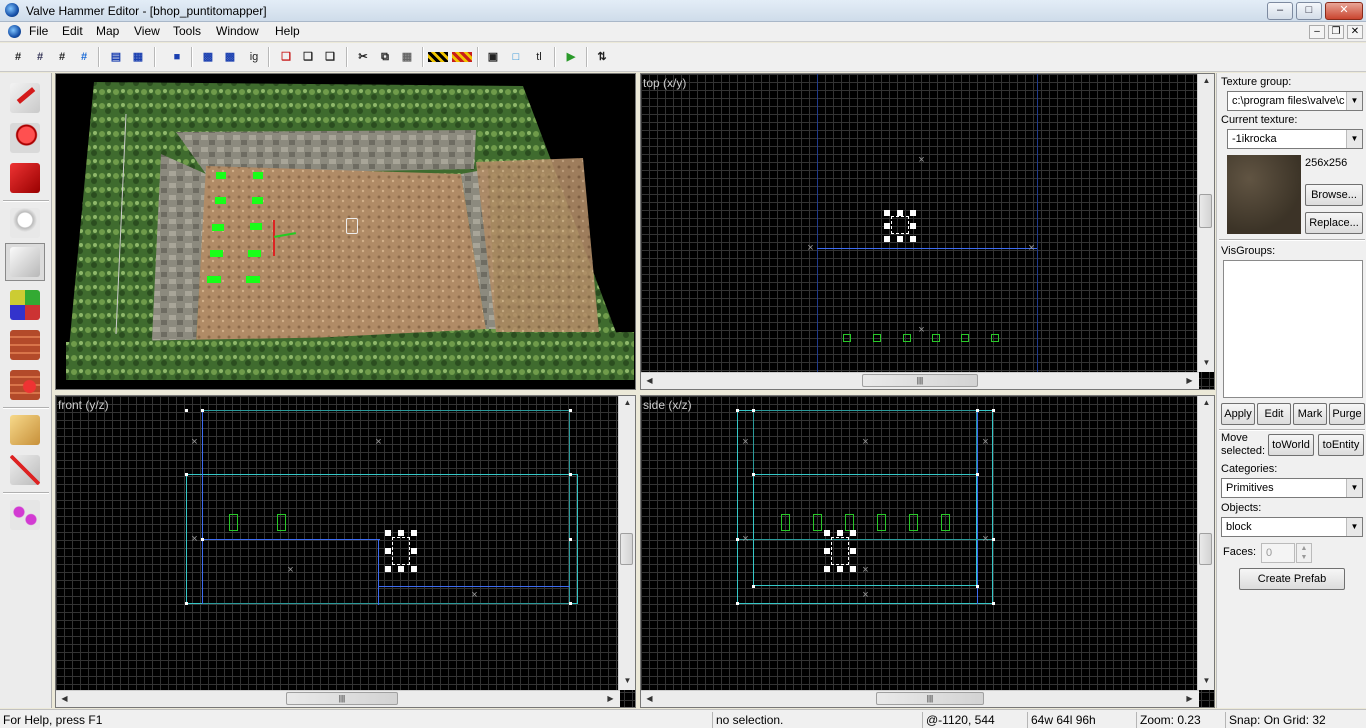 The image size is (1366, 728). Describe the element at coordinates (1278, 553) in the screenshot. I see `faces-input: 0` at that location.